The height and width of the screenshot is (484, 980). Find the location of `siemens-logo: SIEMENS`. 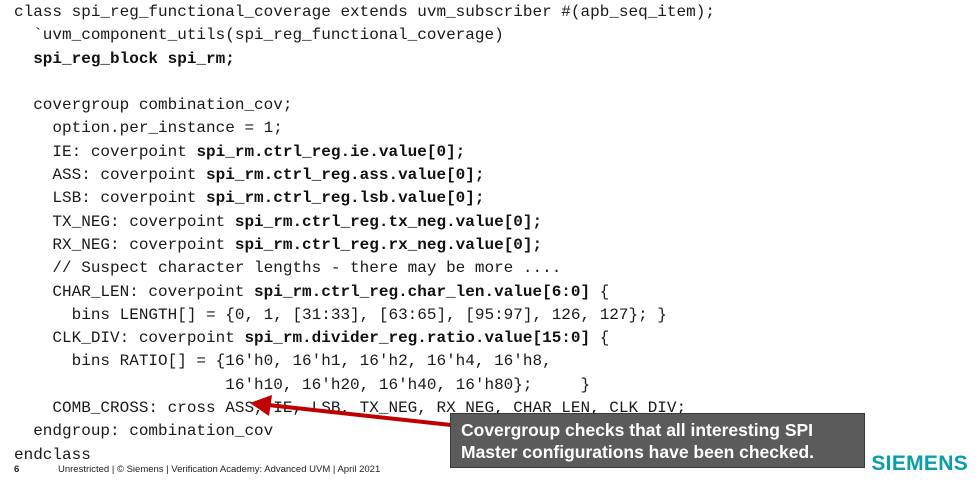

siemens-logo: SIEMENS is located at coordinates (919, 463).